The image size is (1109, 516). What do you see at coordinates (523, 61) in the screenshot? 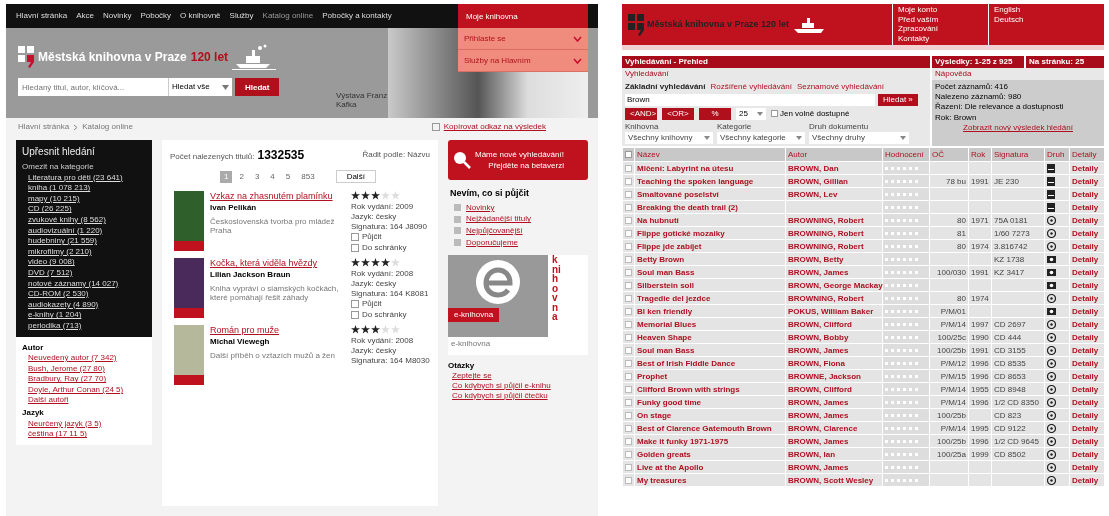
I see `dropdown: Služby na Hlavním` at bounding box center [523, 61].